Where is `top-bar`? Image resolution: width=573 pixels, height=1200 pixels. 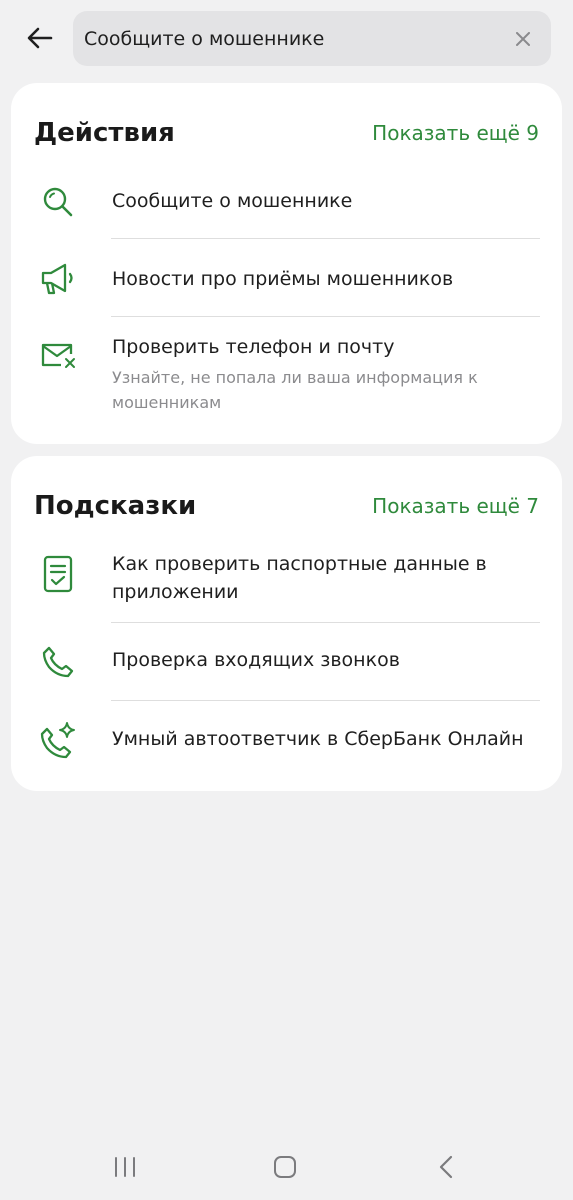
top-bar is located at coordinates (286, 39).